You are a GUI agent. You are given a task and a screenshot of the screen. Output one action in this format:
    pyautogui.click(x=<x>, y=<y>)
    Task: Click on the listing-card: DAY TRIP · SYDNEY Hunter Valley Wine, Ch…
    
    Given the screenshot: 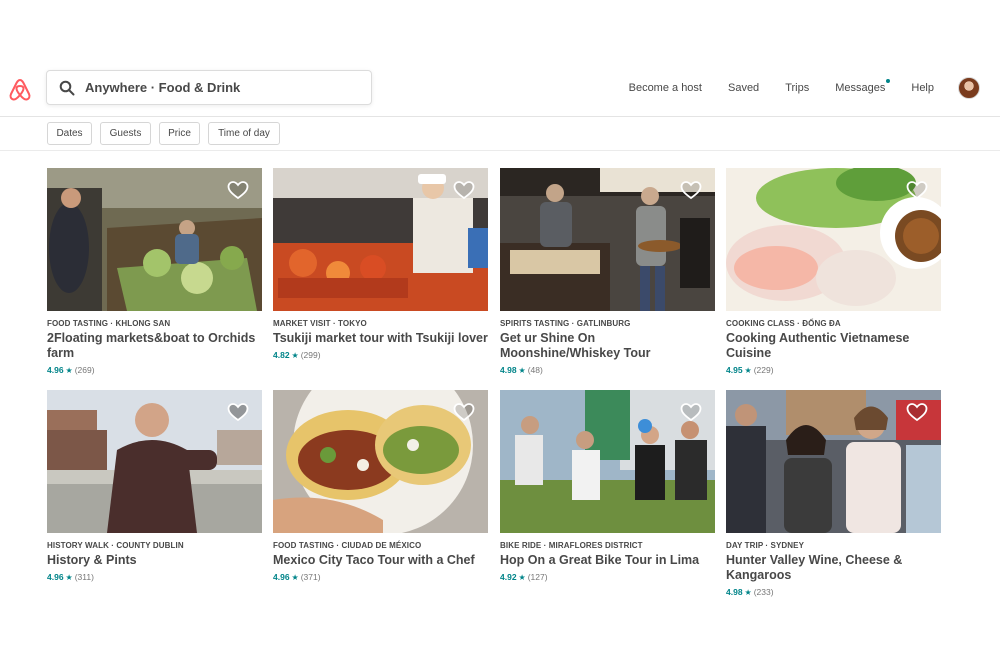 What is the action you would take?
    pyautogui.click(x=833, y=493)
    